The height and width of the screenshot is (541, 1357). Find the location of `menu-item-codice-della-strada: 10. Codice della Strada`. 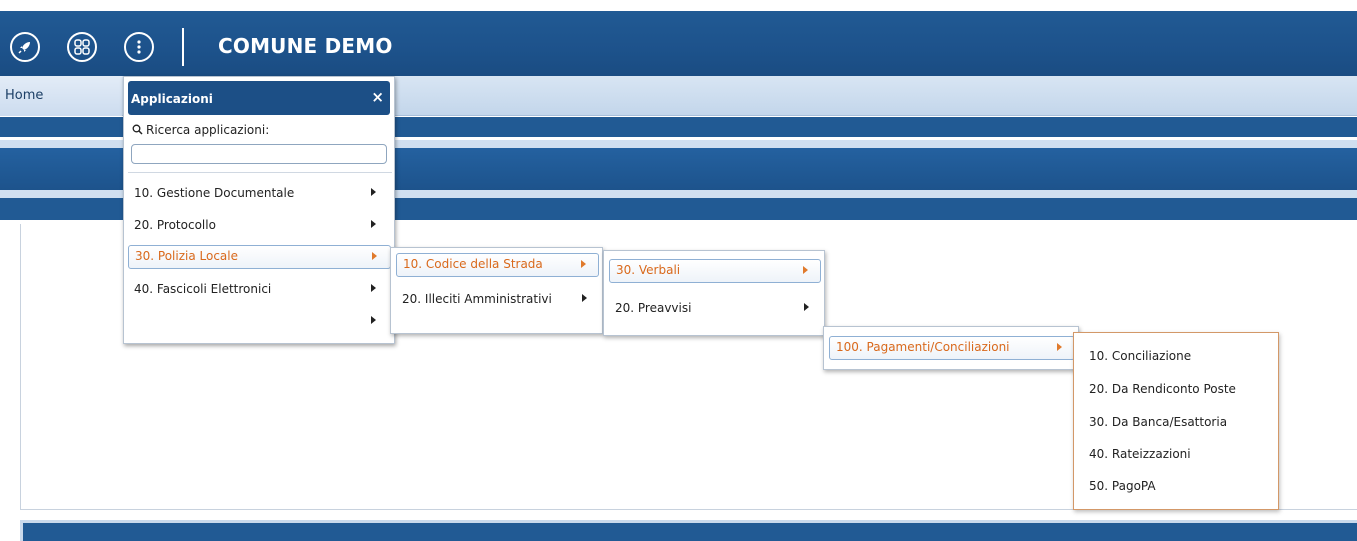

menu-item-codice-della-strada: 10. Codice della Strada is located at coordinates (497, 265).